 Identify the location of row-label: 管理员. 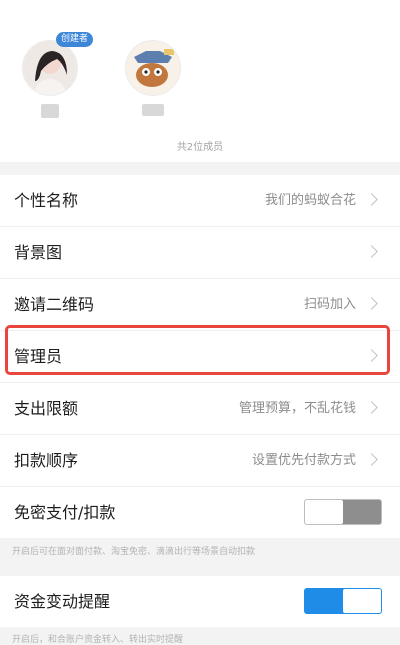
(38, 356).